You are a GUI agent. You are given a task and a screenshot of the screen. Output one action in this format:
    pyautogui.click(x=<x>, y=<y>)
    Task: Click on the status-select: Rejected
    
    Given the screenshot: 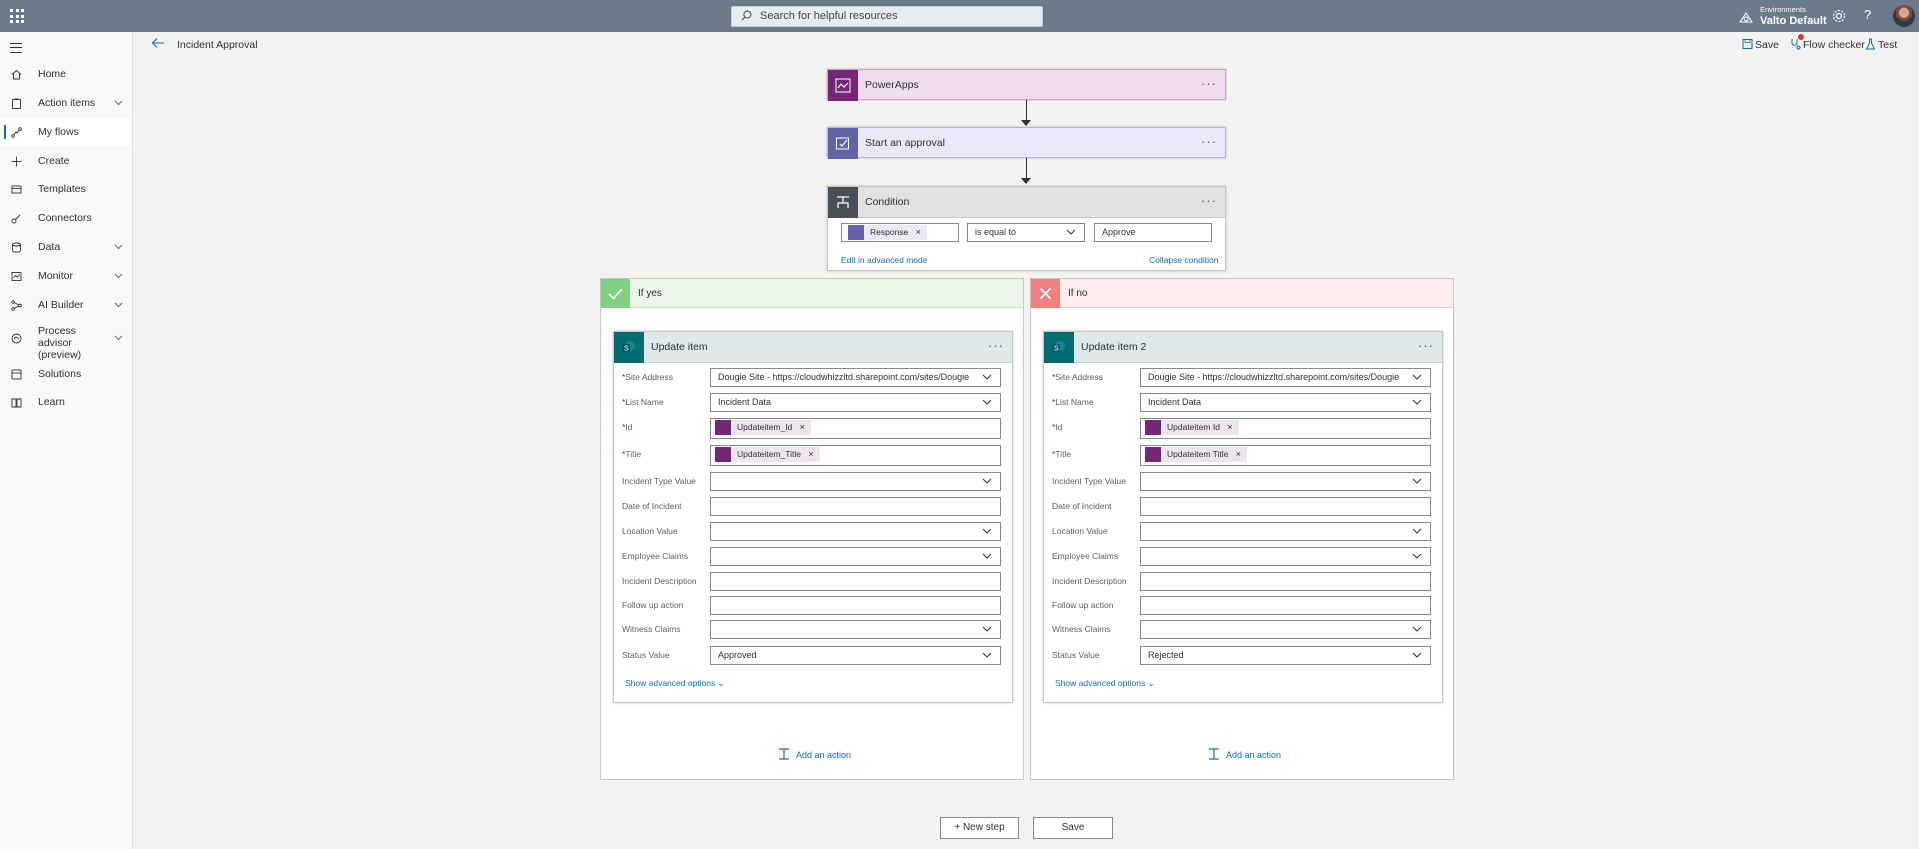 What is the action you would take?
    pyautogui.click(x=1285, y=655)
    